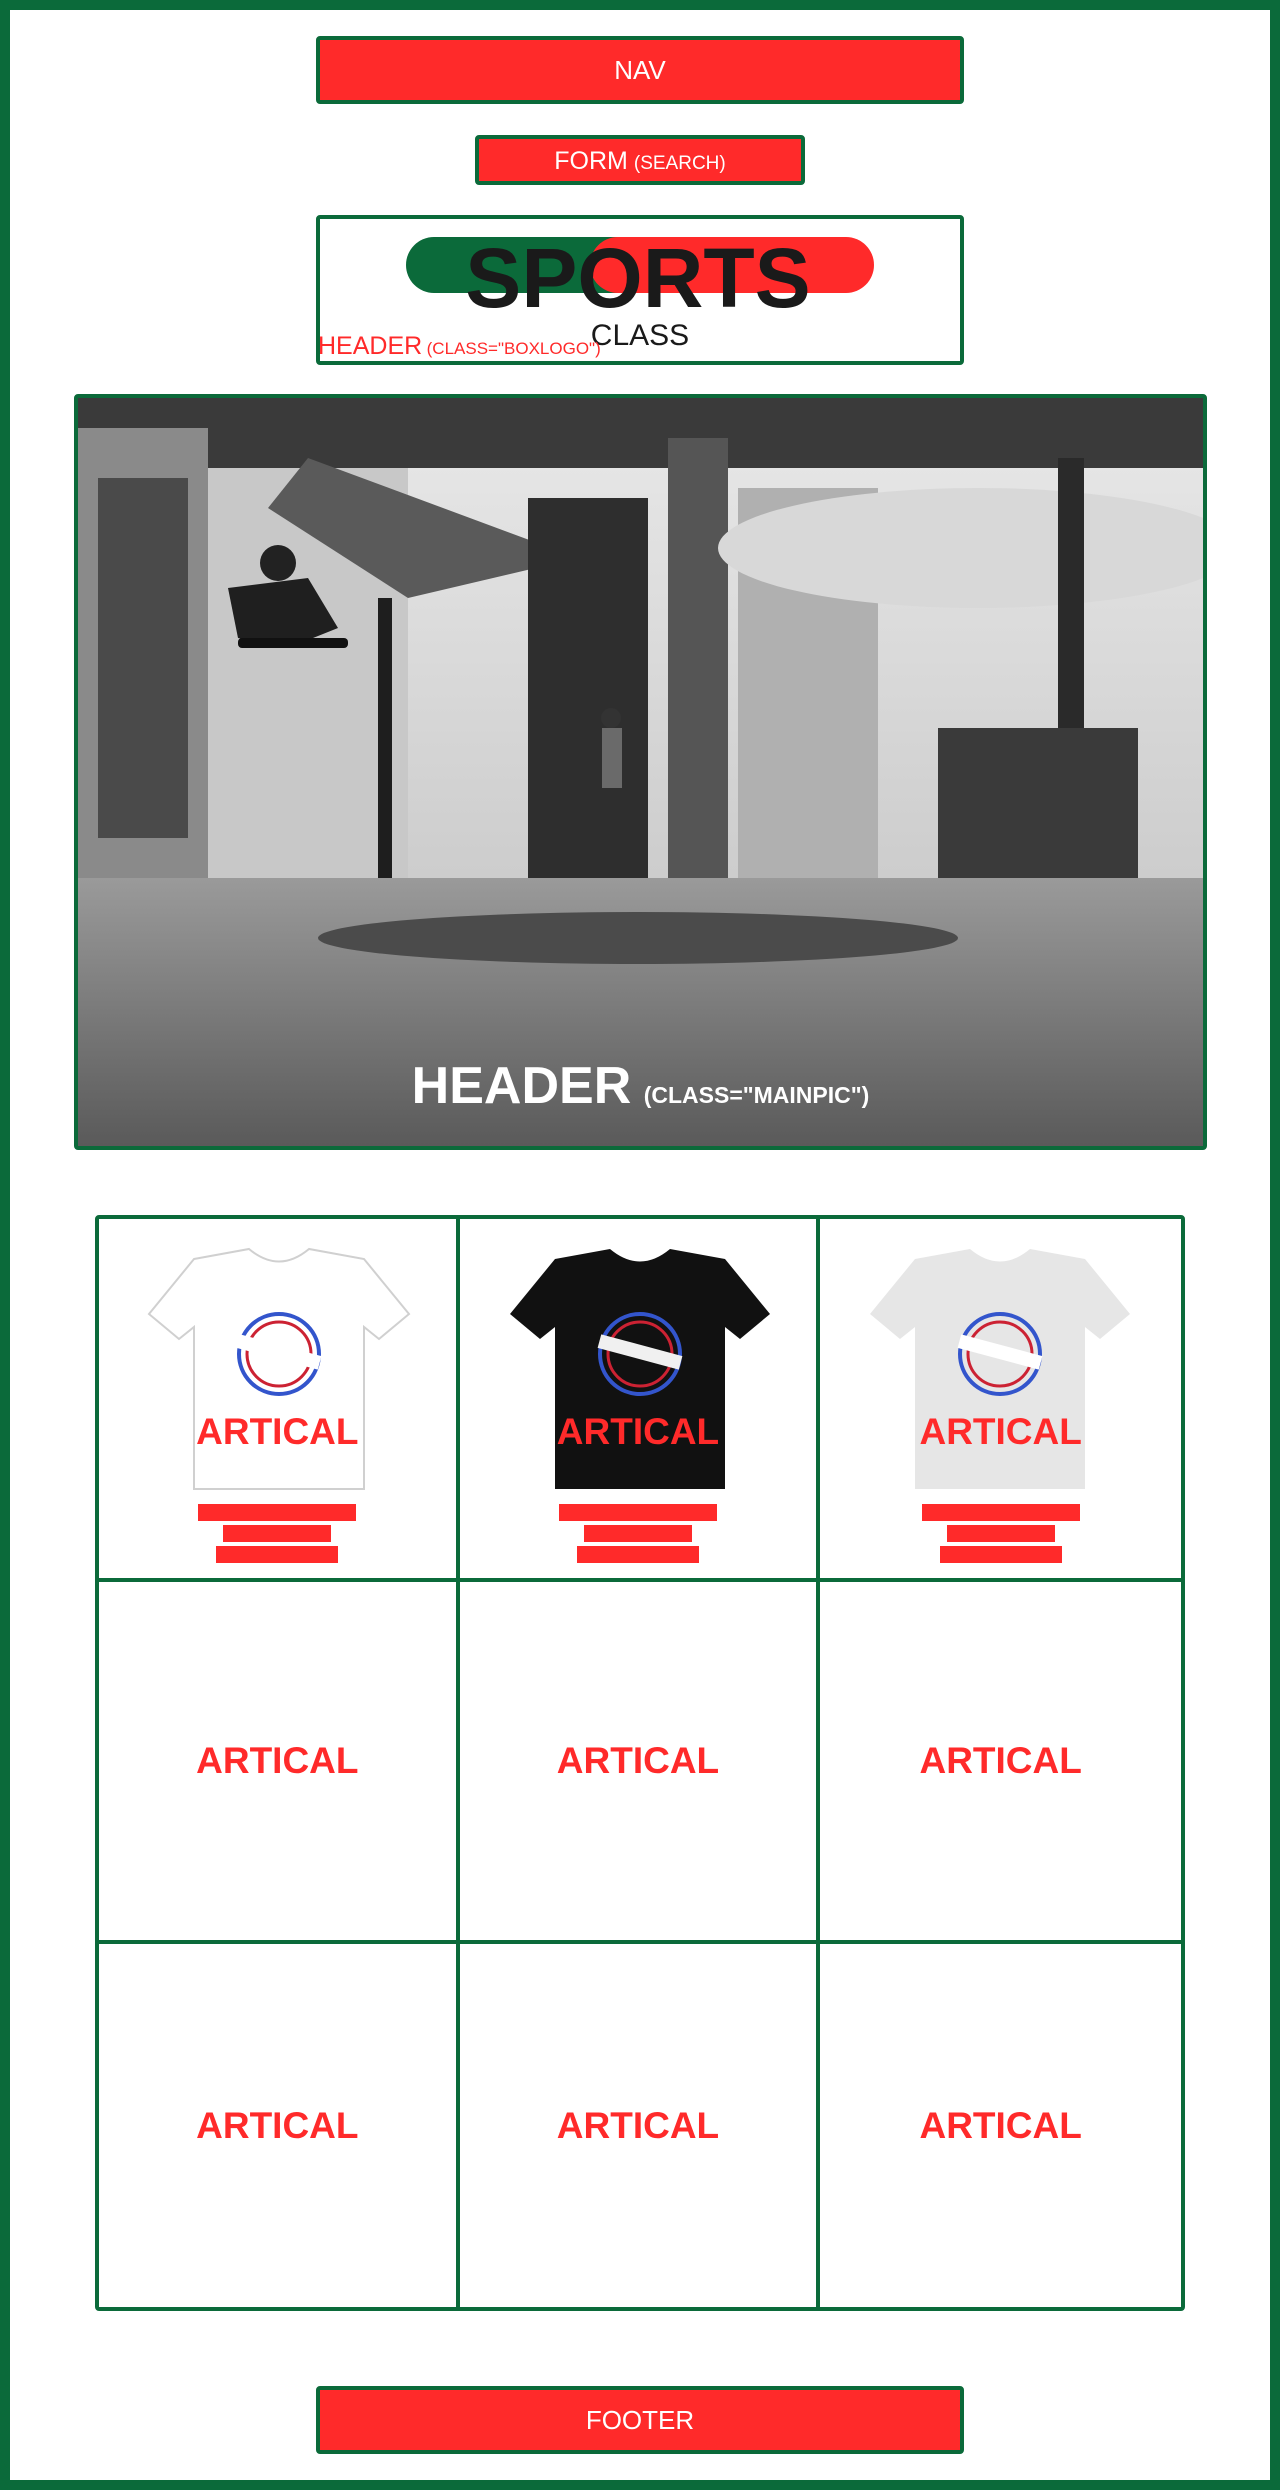 This screenshot has height=2490, width=1280. What do you see at coordinates (679, 163) in the screenshot?
I see `search-form-sublabel: (SEARCH)` at bounding box center [679, 163].